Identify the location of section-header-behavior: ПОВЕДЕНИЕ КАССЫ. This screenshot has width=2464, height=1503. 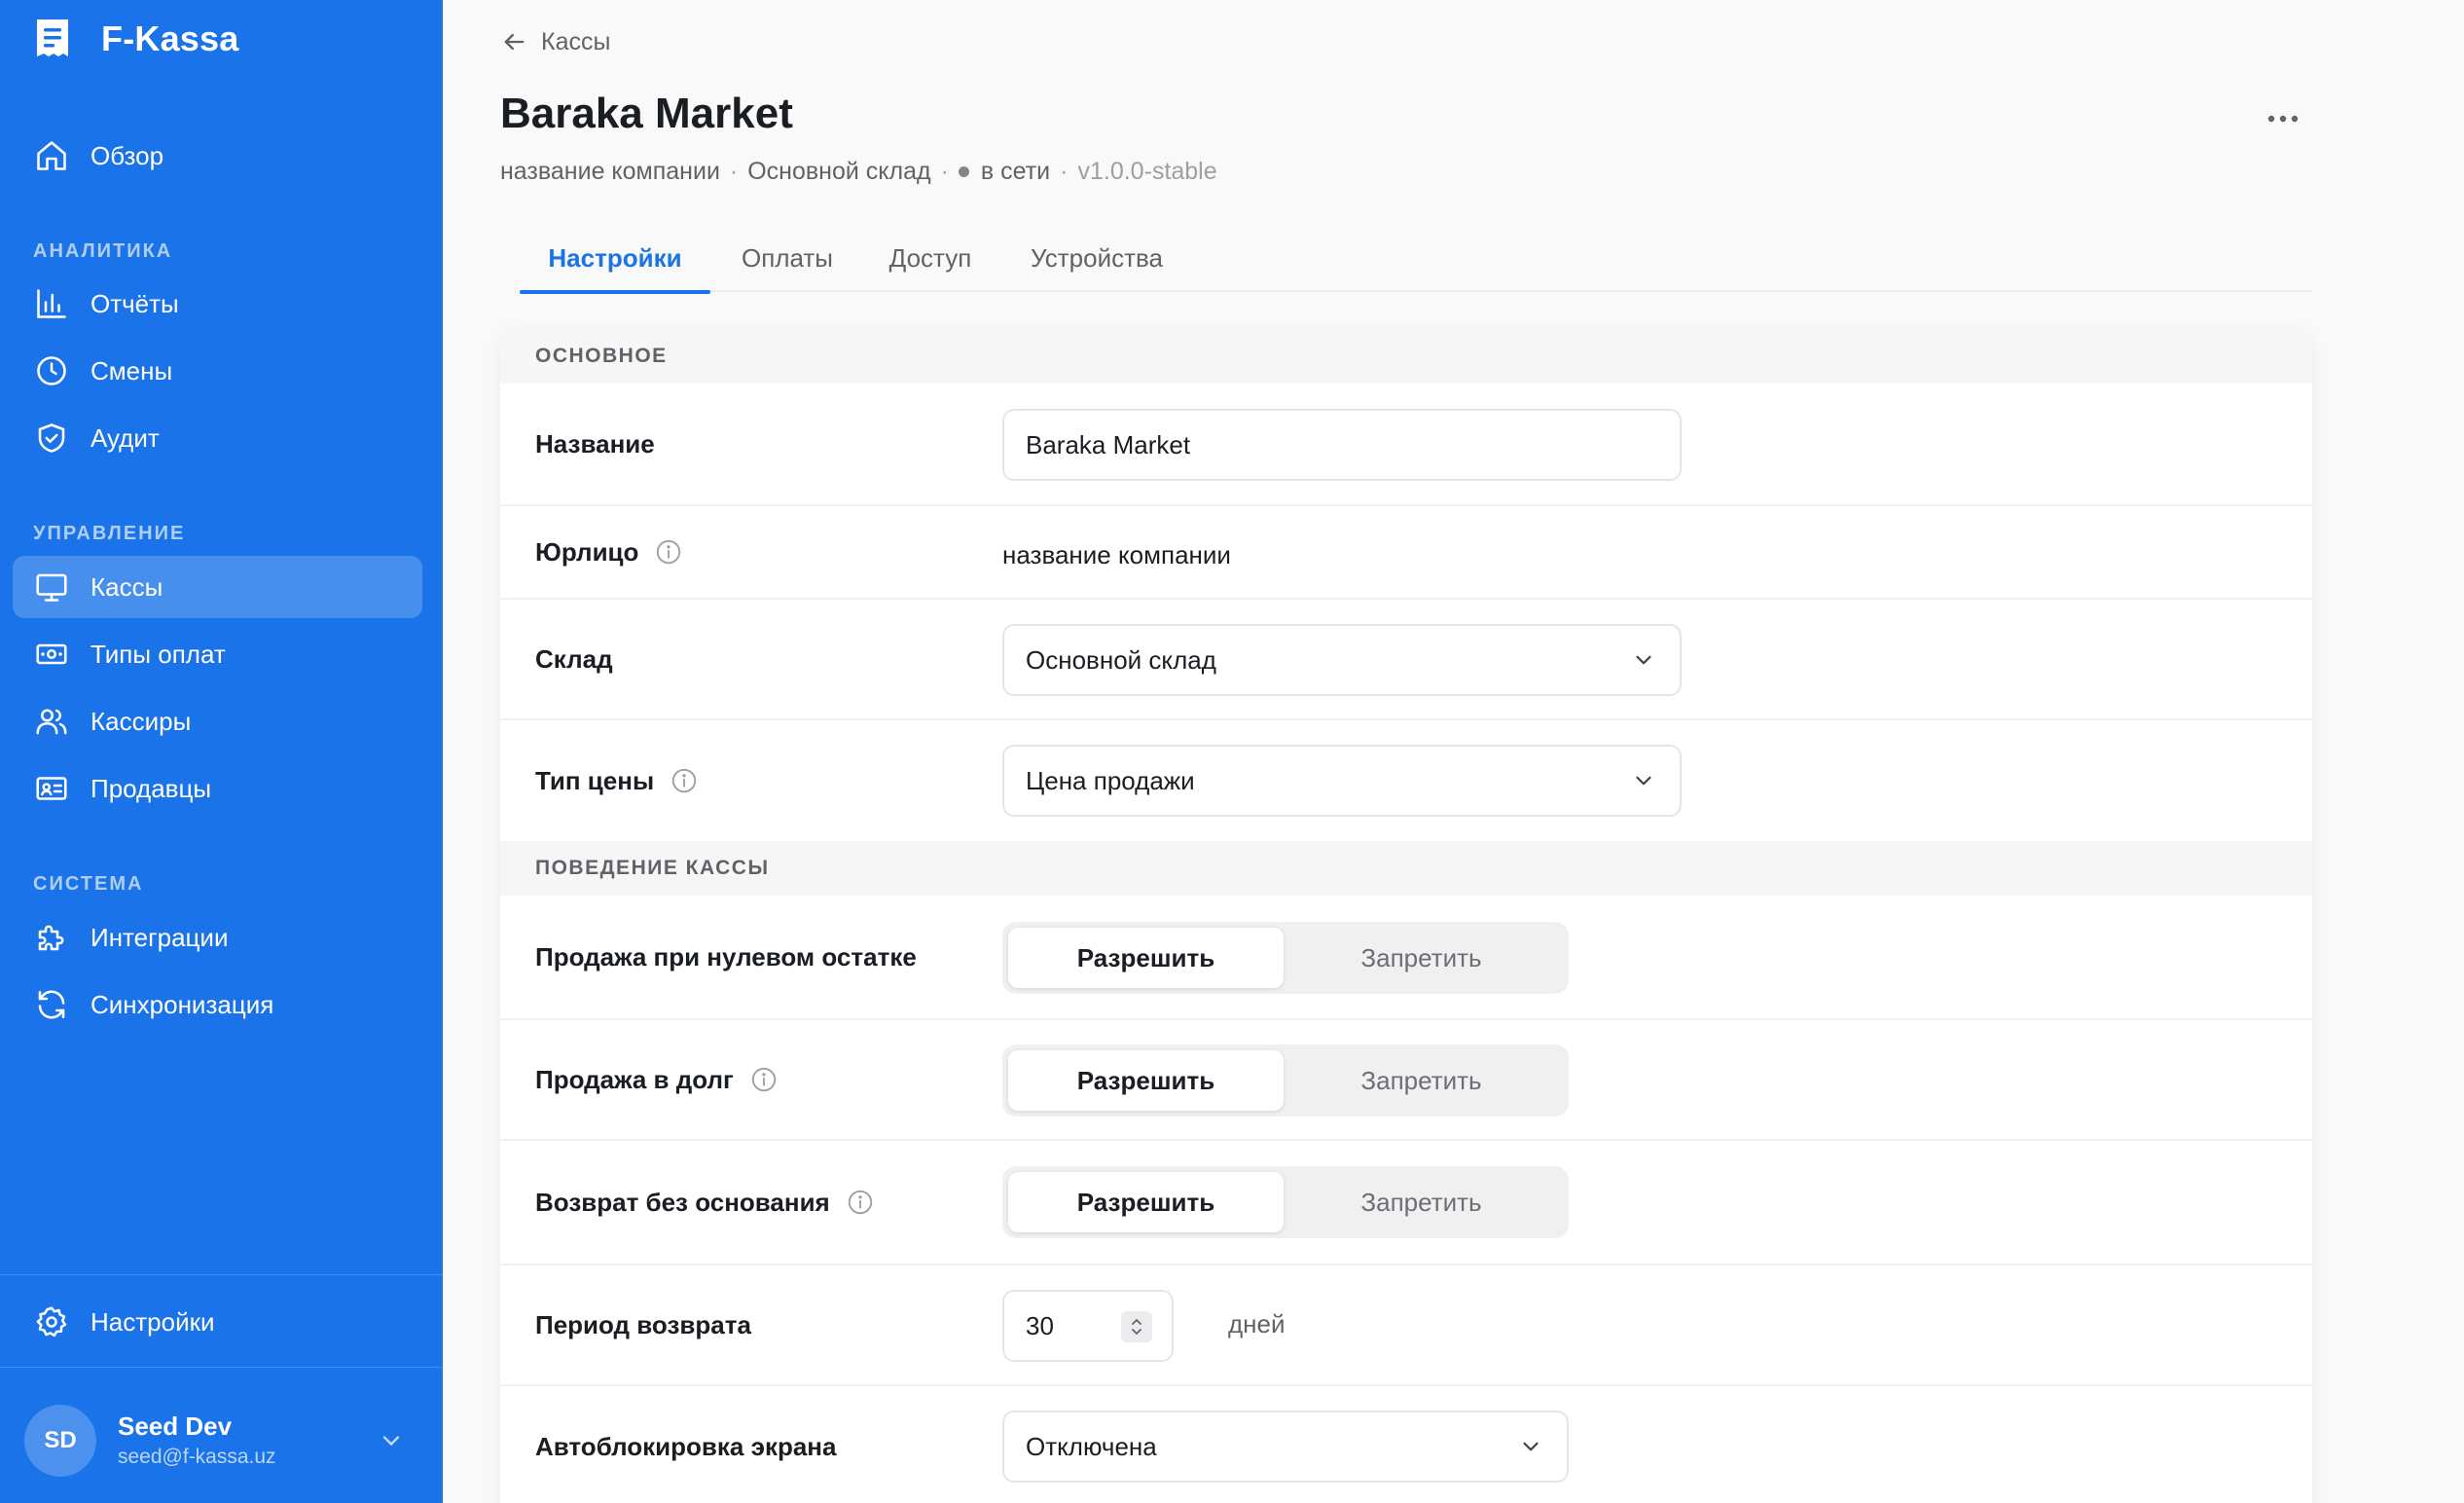
(1406, 868).